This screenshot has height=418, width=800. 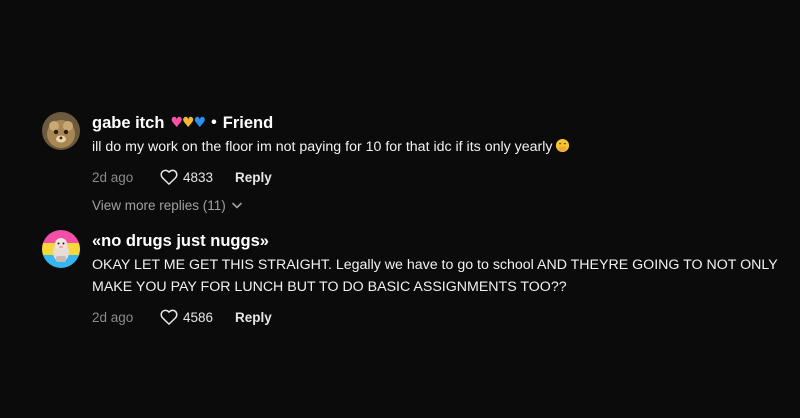 I want to click on view-more-replies-button: View more replies (11), so click(x=167, y=205).